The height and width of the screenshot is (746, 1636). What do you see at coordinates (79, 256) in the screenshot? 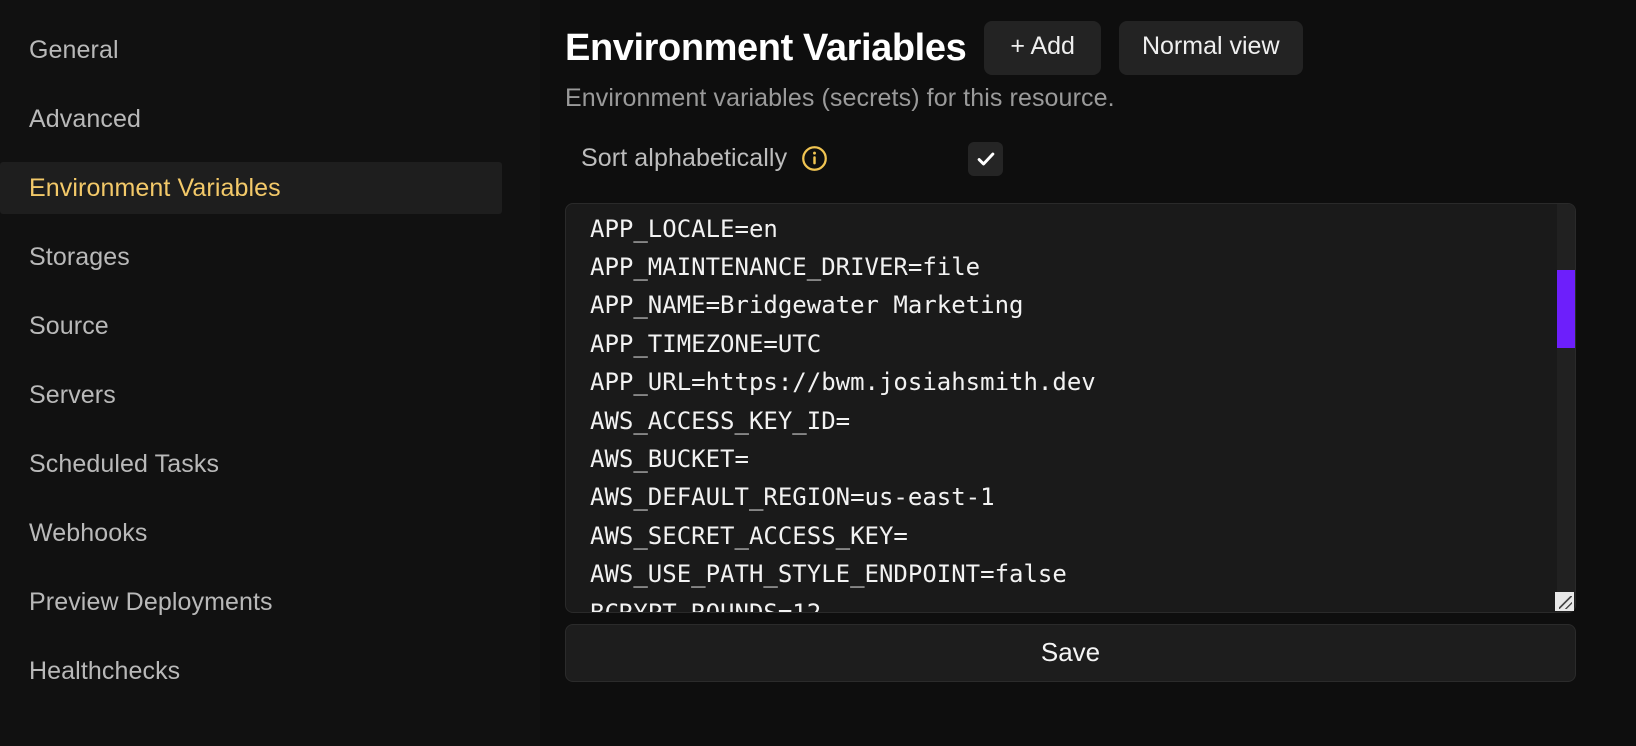
I see `sidebar-item-label: Storages` at bounding box center [79, 256].